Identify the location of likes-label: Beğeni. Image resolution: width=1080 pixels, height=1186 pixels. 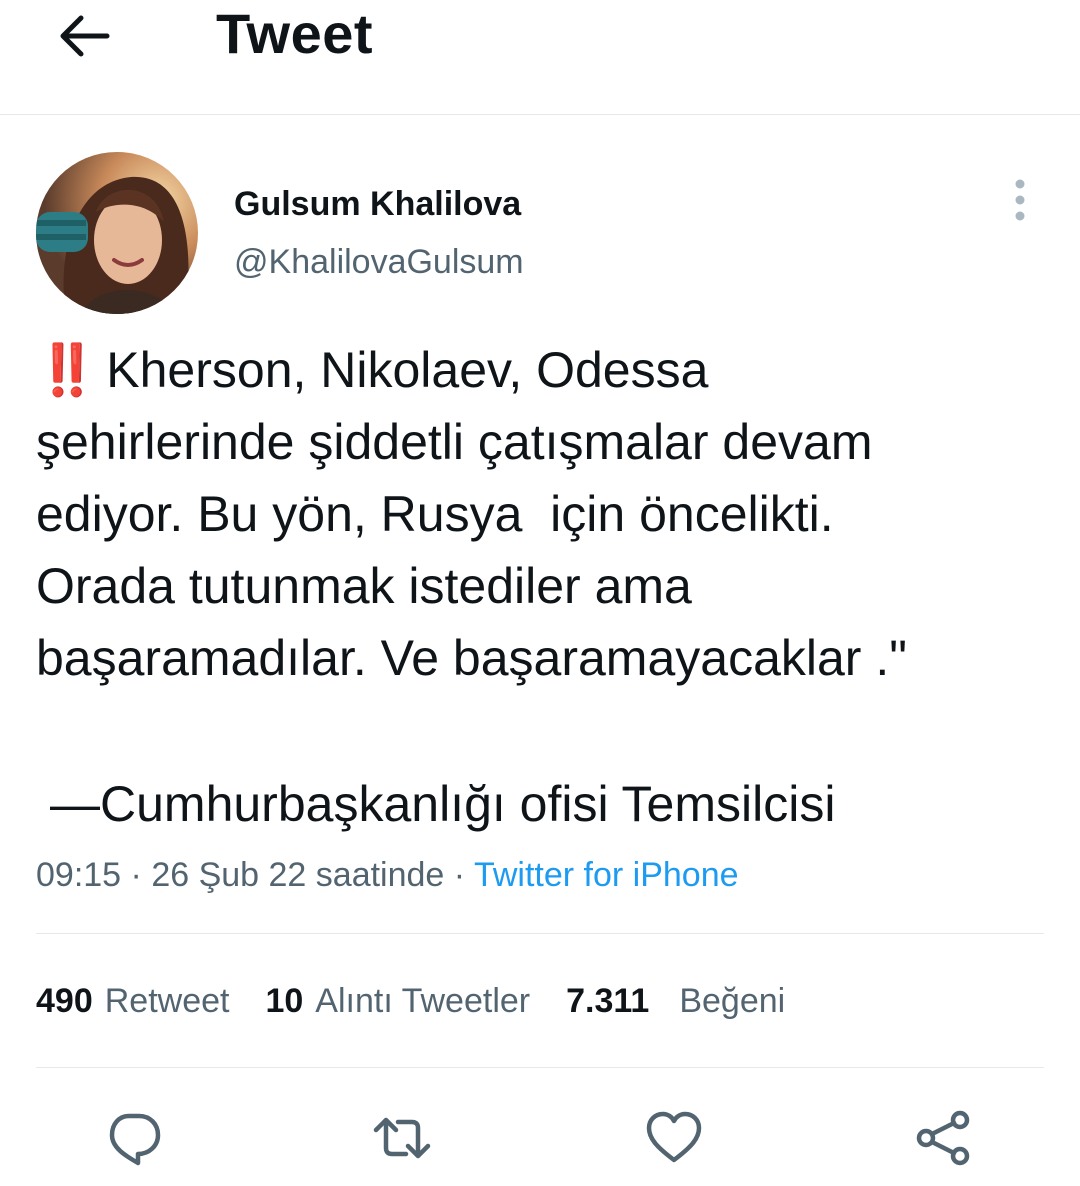
(732, 1001).